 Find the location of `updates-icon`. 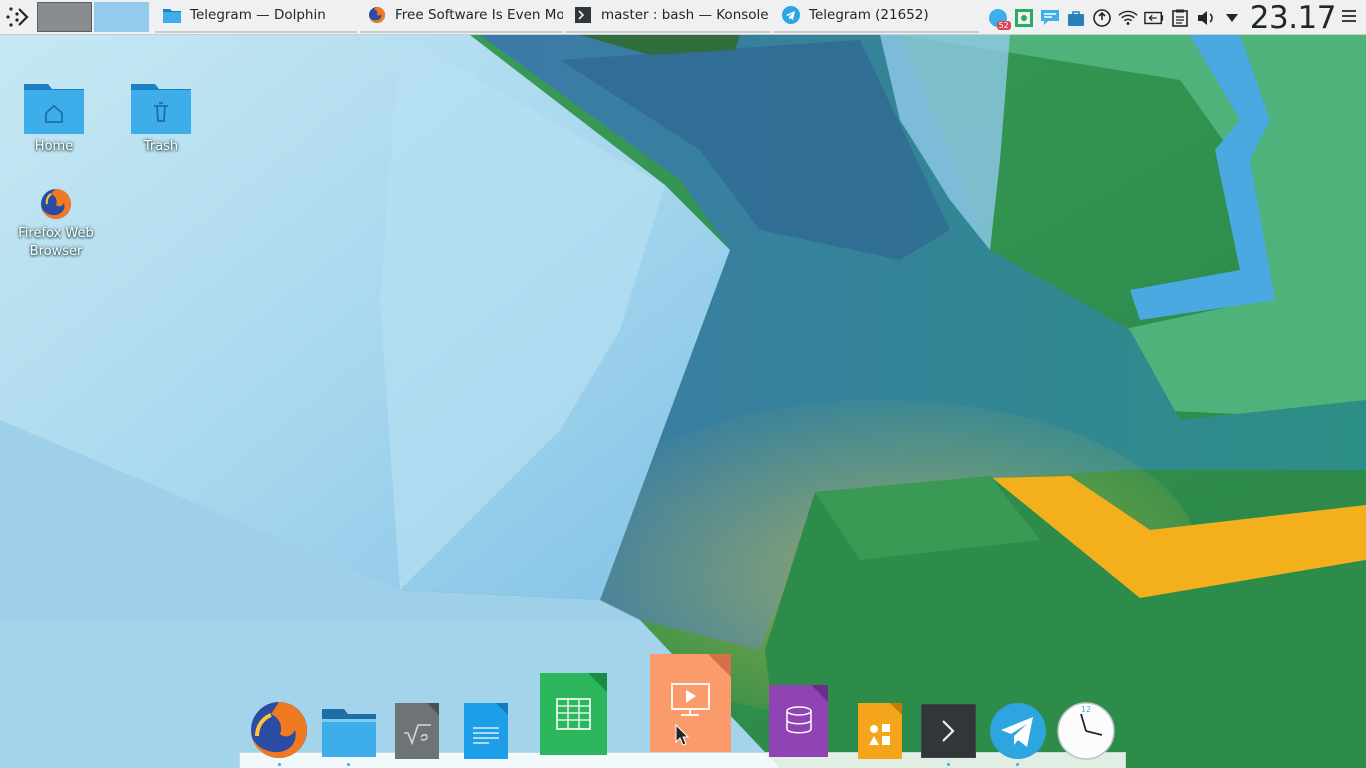

updates-icon is located at coordinates (1102, 18).